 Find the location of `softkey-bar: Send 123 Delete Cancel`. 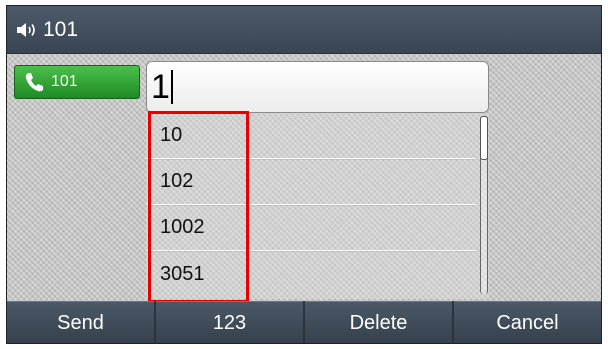

softkey-bar: Send 123 Delete Cancel is located at coordinates (304, 322).